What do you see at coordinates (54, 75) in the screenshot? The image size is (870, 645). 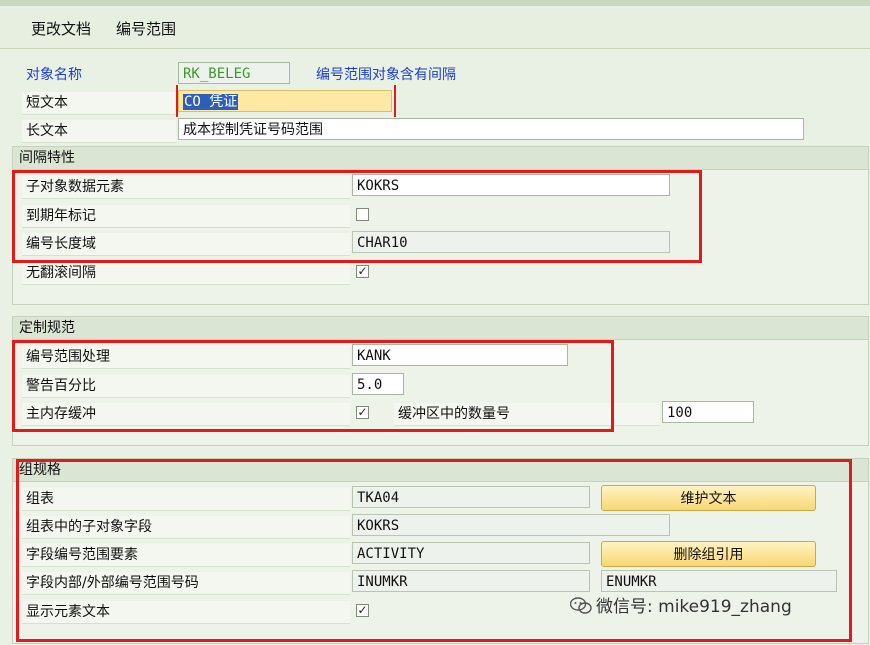 I see `object-name-label: 对象名称` at bounding box center [54, 75].